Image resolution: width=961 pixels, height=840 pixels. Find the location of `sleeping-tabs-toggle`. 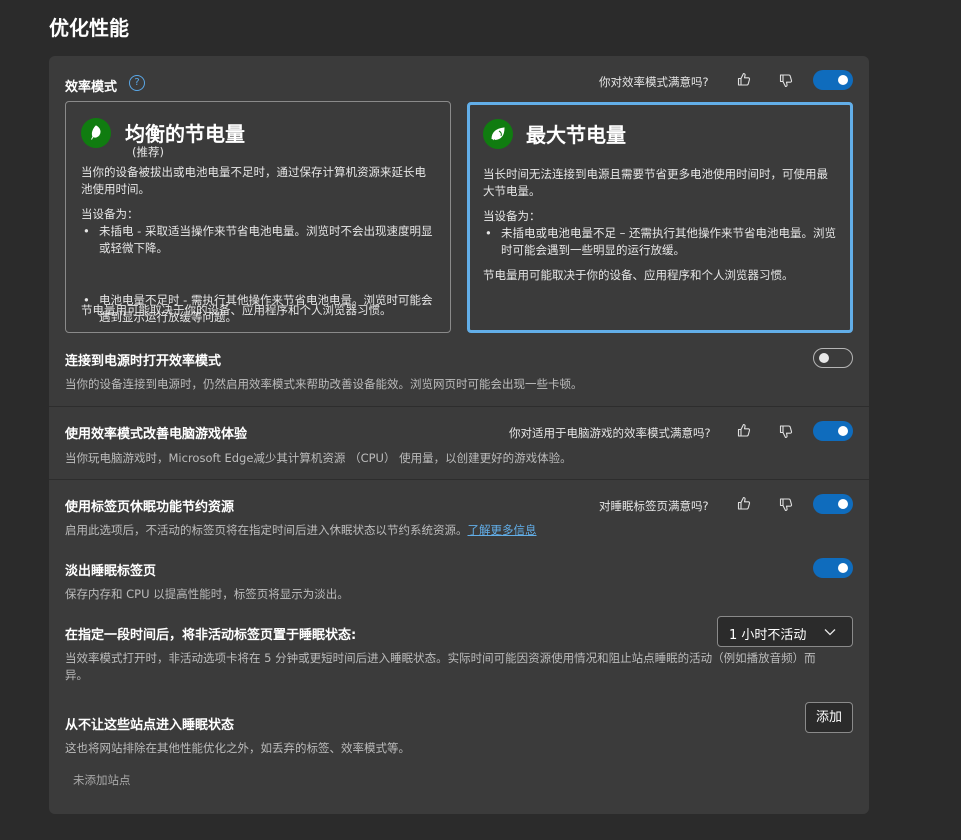

sleeping-tabs-toggle is located at coordinates (833, 504).